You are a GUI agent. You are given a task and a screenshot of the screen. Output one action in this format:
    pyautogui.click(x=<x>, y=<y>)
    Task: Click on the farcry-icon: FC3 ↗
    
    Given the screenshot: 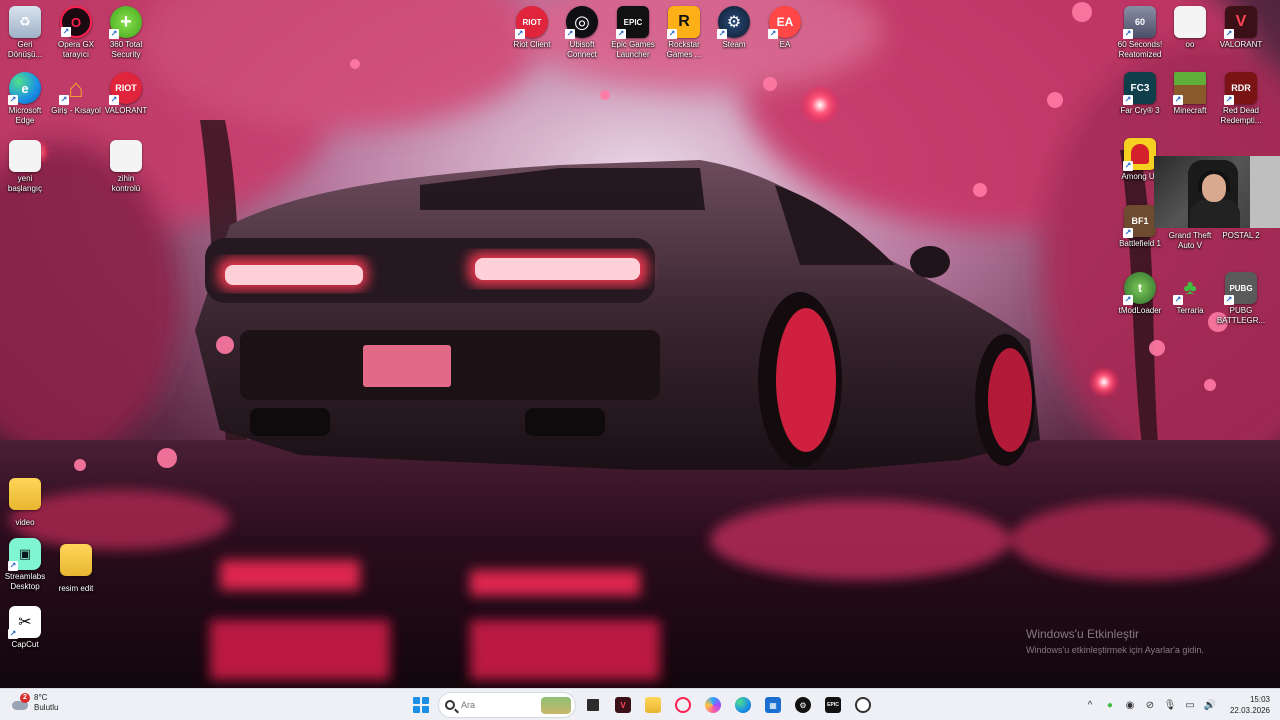 What is the action you would take?
    pyautogui.click(x=1139, y=88)
    